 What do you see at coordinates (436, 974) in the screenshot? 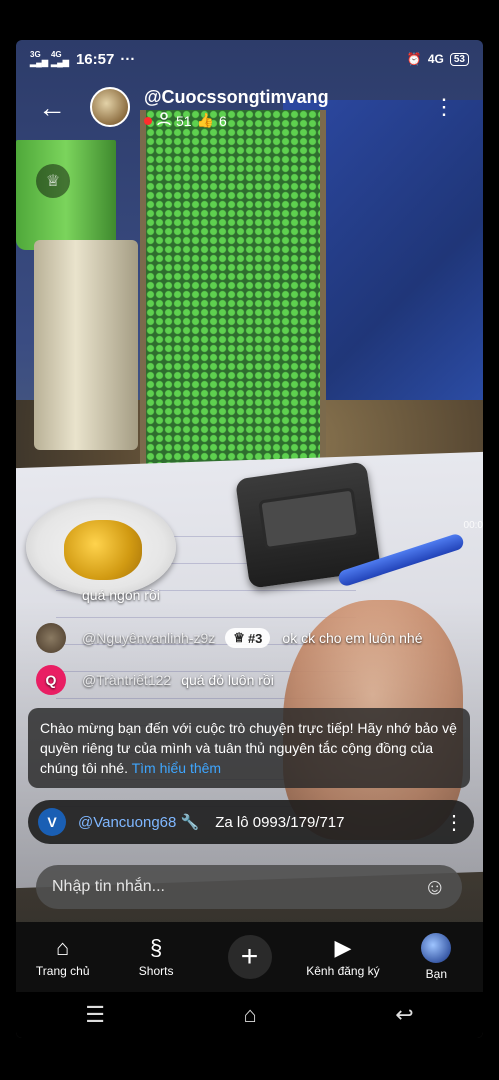
I see `nav-you-label: Bạn` at bounding box center [436, 974].